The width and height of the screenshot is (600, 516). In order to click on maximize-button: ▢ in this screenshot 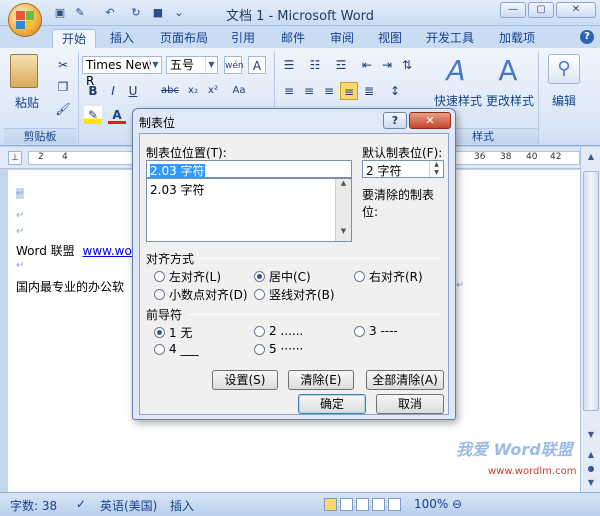, I will do `click(541, 10)`.